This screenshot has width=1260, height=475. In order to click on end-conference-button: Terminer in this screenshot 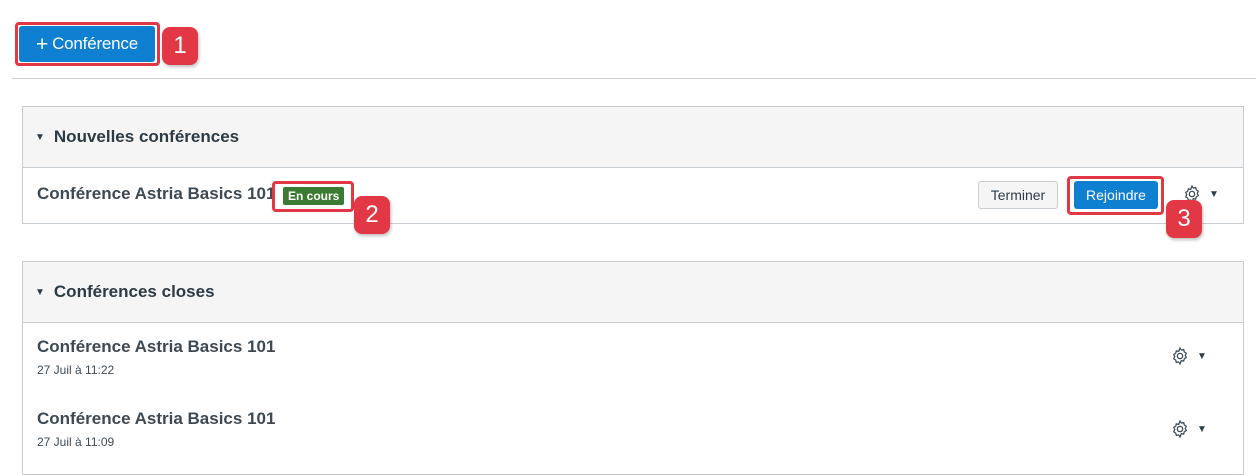, I will do `click(1018, 195)`.